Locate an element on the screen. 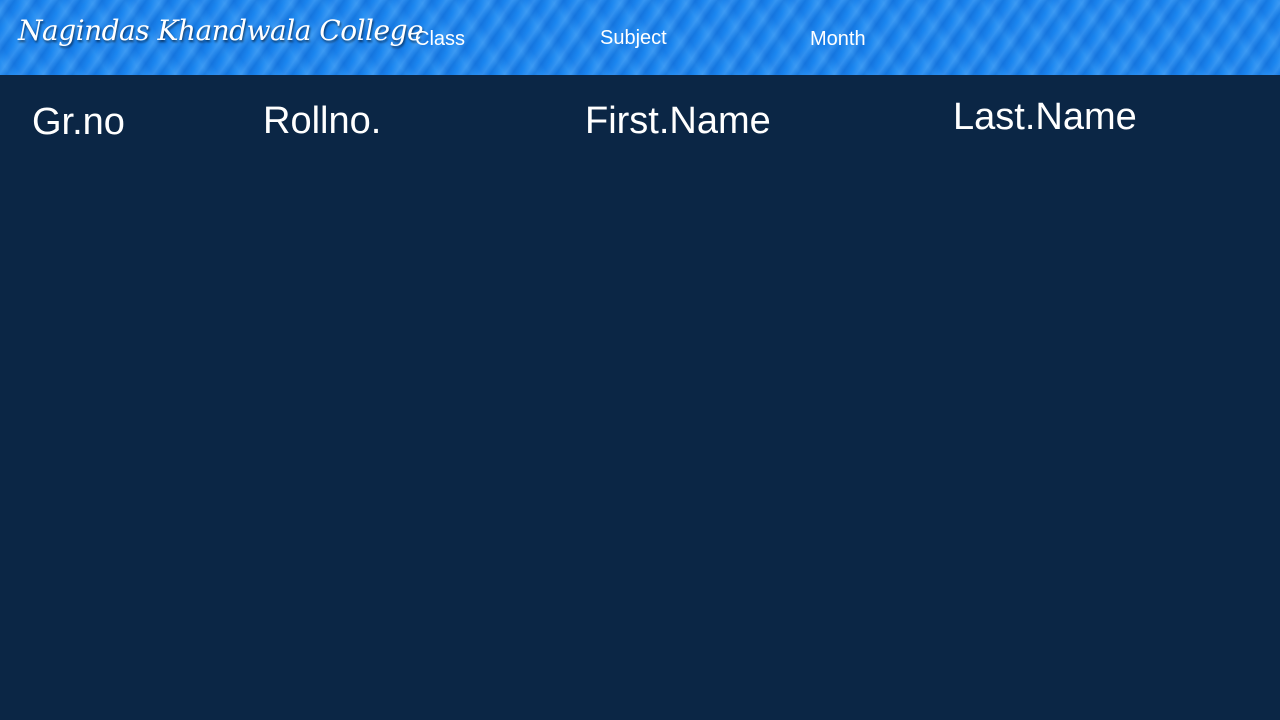 Image resolution: width=1280 pixels, height=720 pixels. column-header-first-name: First.Name is located at coordinates (678, 121).